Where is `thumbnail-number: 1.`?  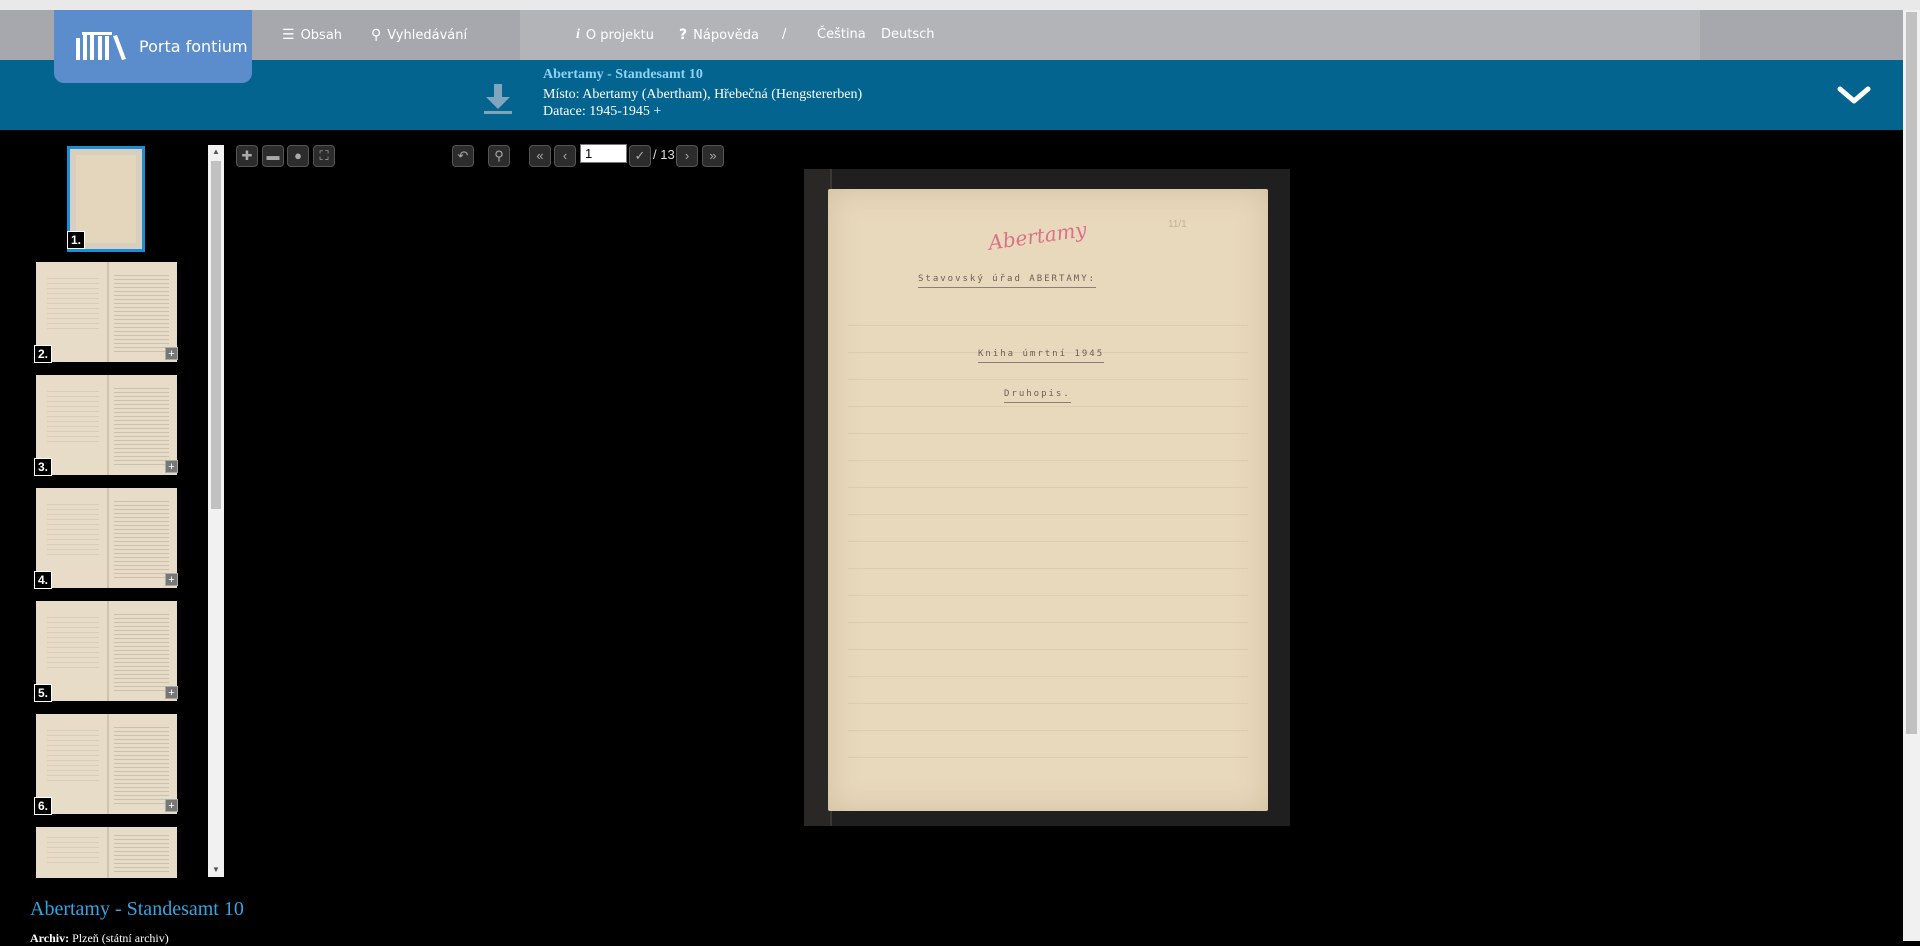 thumbnail-number: 1. is located at coordinates (76, 240).